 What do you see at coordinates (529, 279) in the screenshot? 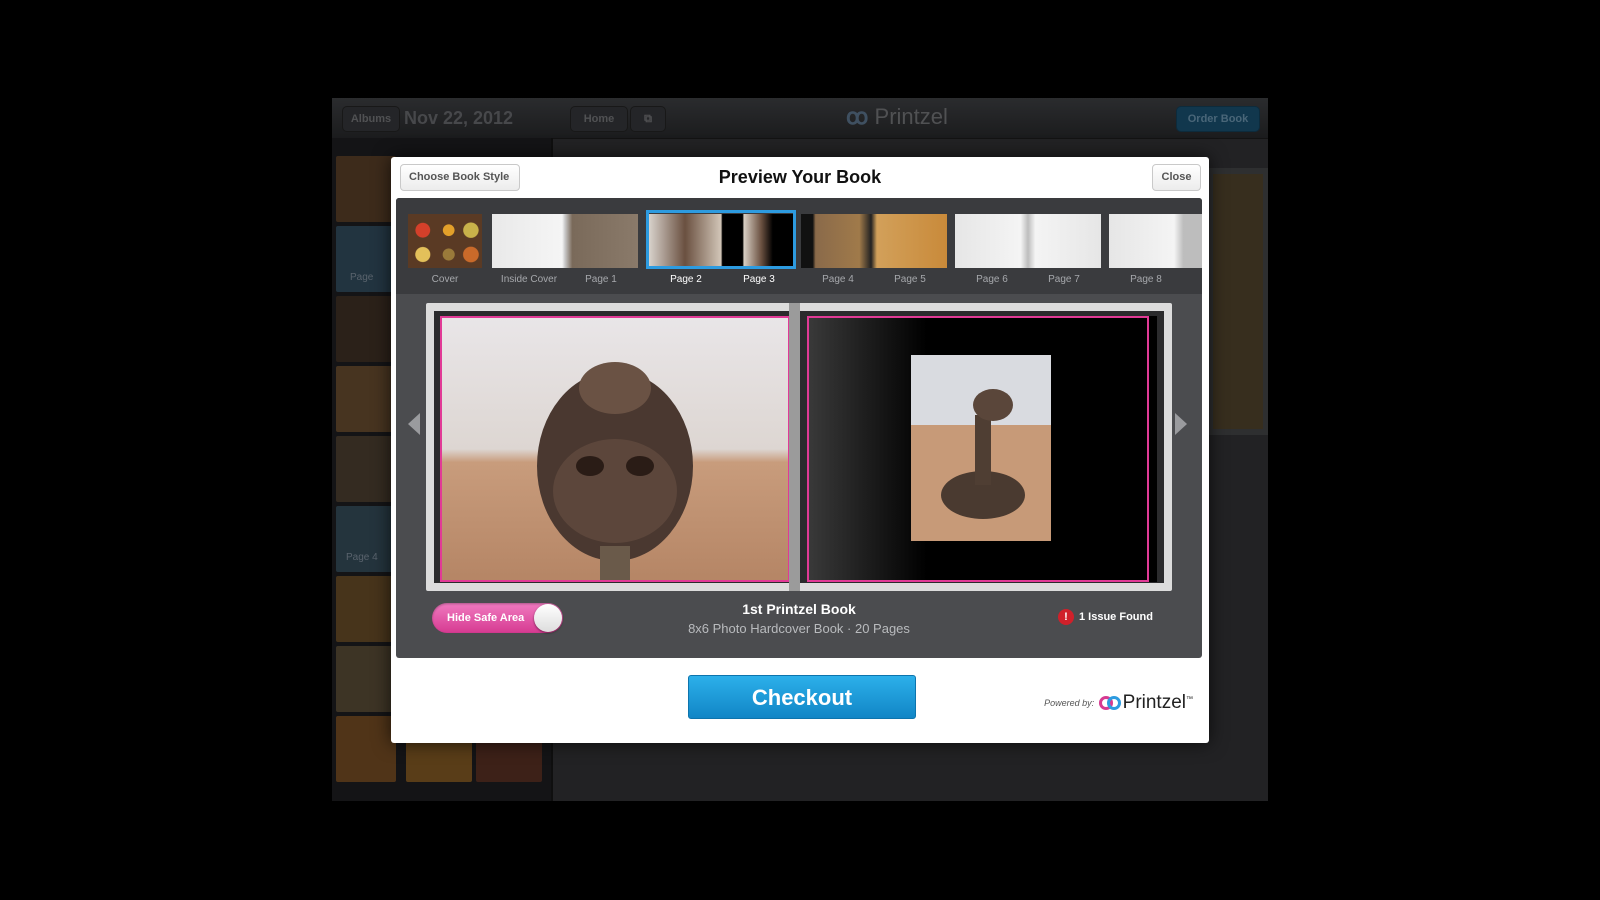
I see `page-label-inside-cover: Inside Cover` at bounding box center [529, 279].